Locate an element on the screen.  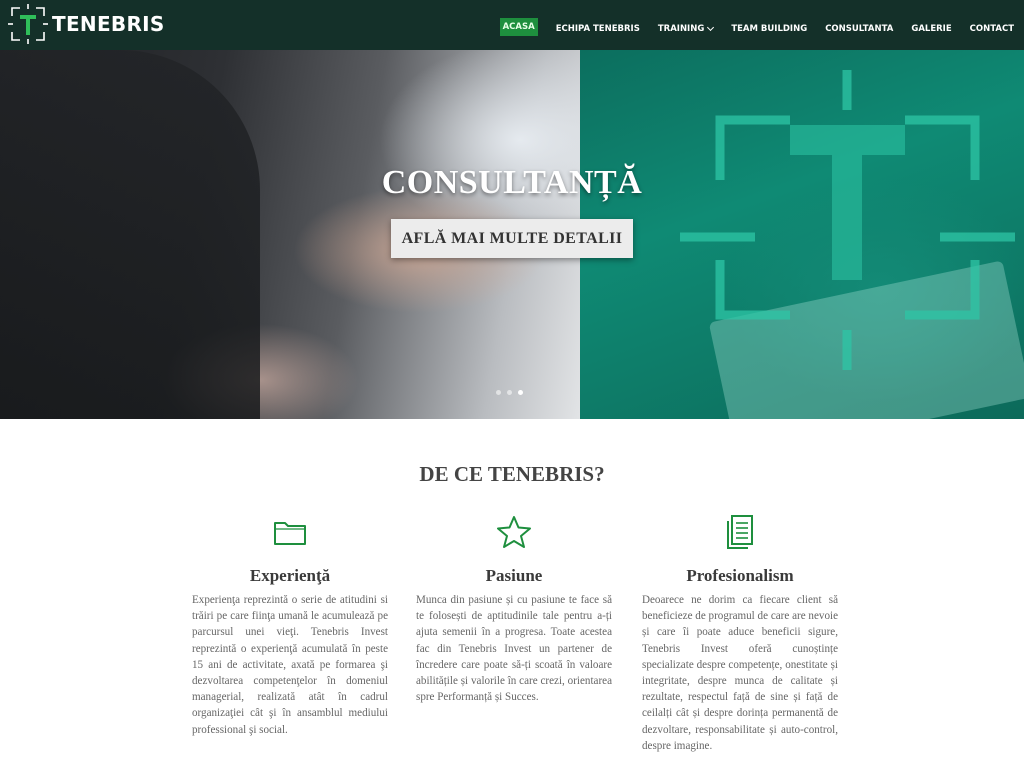
nav-item-echipa-tenebris: ECHIPA TENEBRIS is located at coordinates (598, 29).